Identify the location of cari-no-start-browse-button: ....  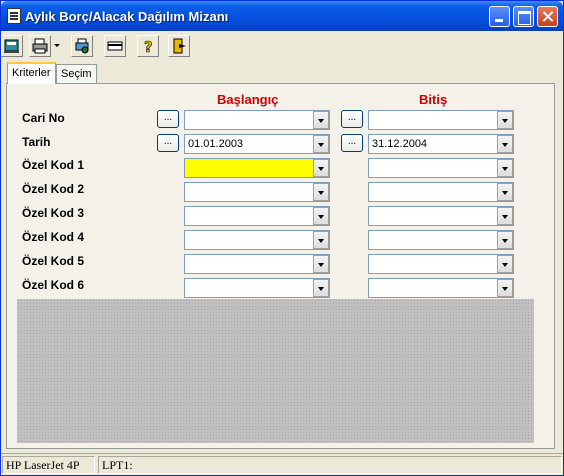
(168, 119).